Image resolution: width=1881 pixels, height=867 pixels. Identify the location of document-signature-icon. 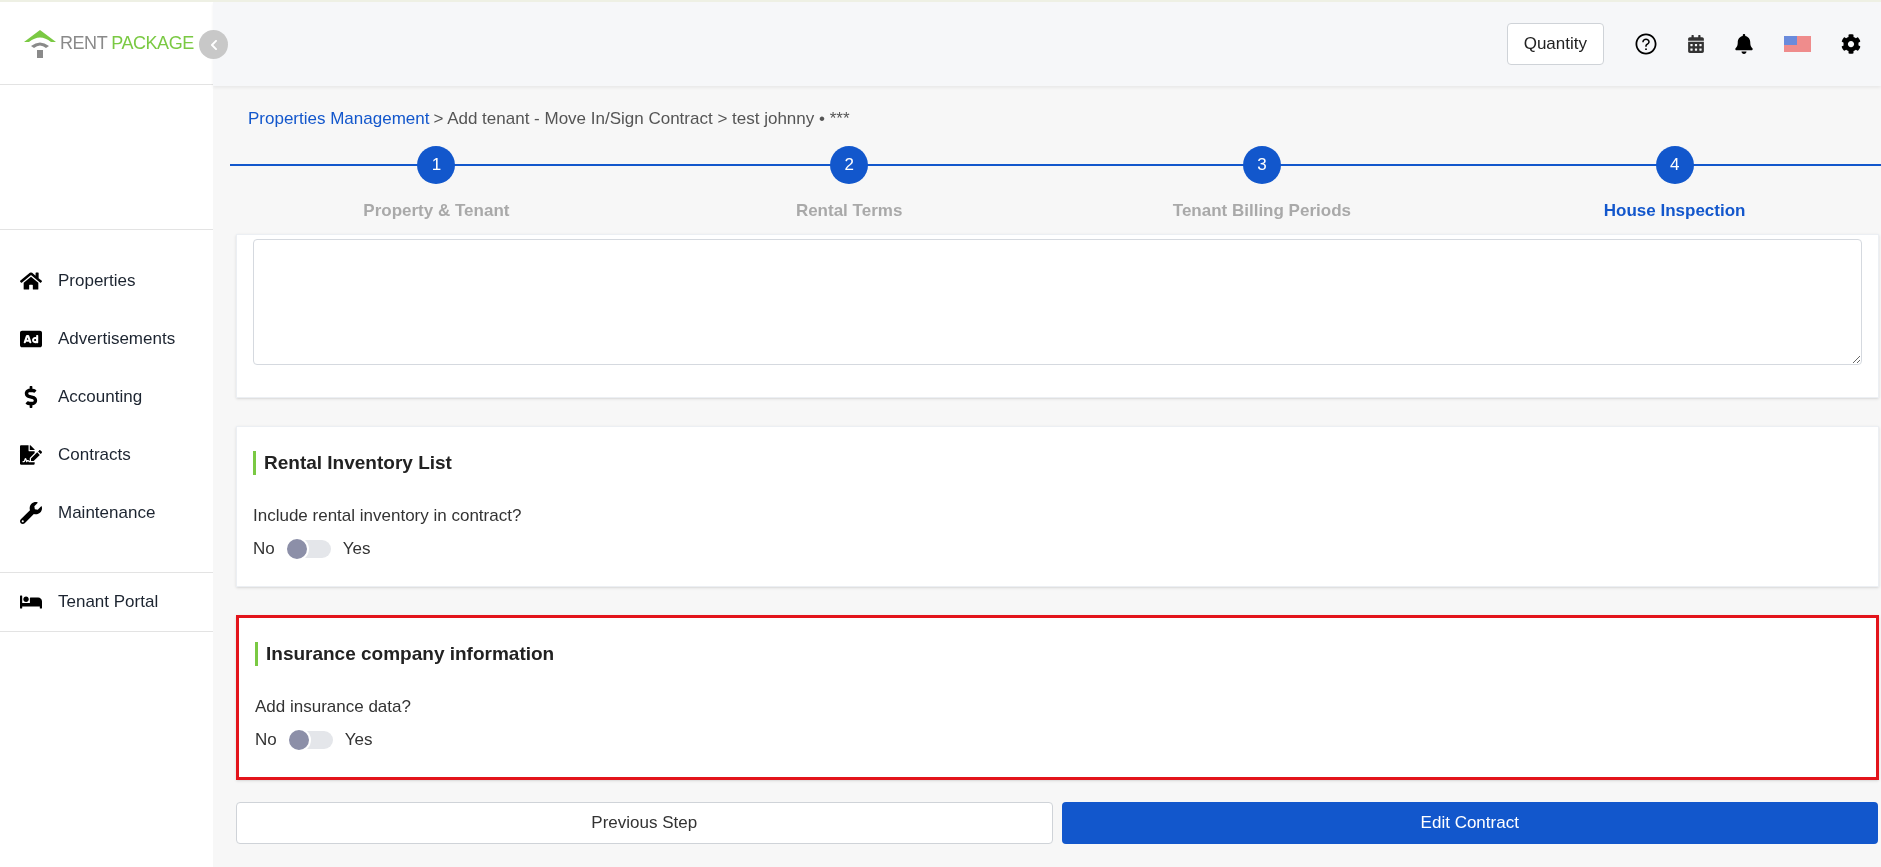
(31, 455).